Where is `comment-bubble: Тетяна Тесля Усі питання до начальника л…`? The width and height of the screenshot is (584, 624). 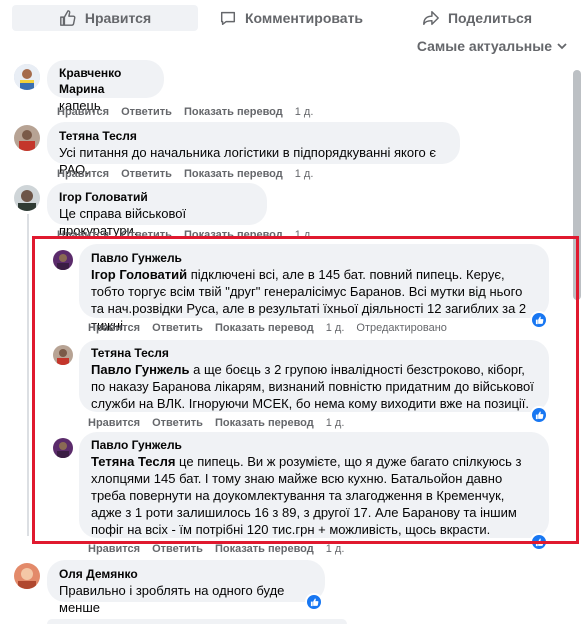
comment-bubble: Тетяна Тесля Усі питання до начальника л… is located at coordinates (253, 149).